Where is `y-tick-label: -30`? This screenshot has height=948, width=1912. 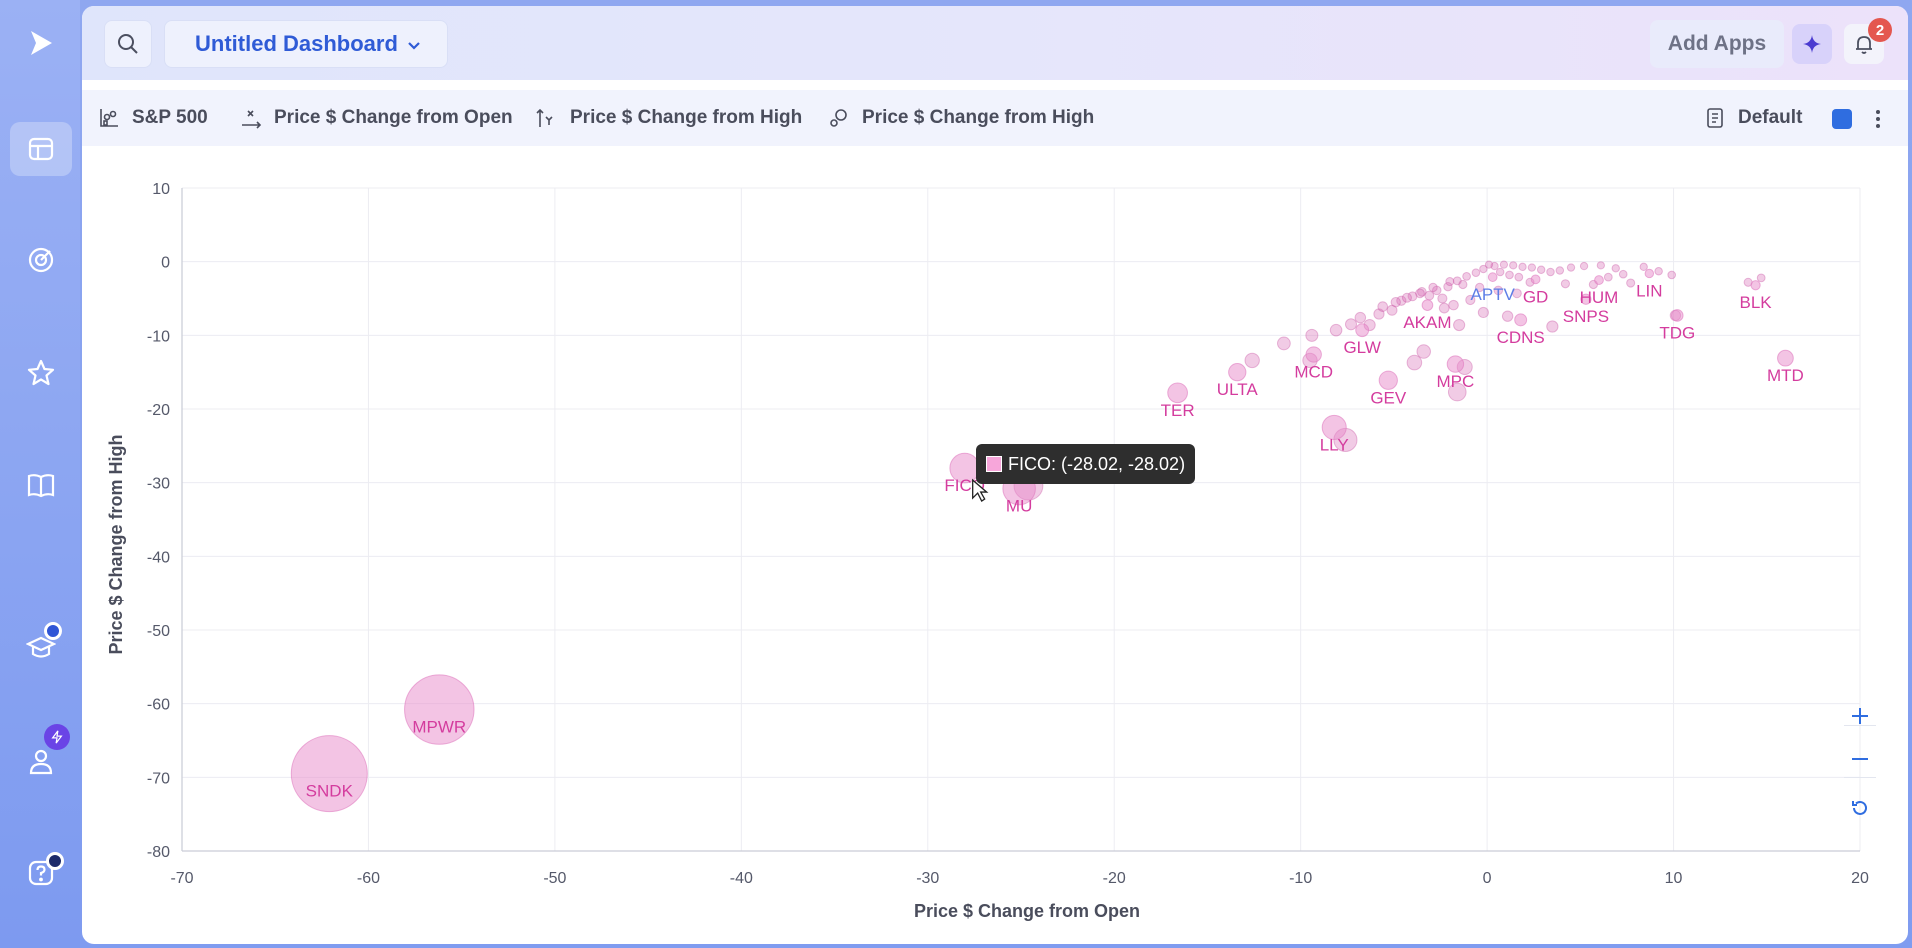 y-tick-label: -30 is located at coordinates (158, 484).